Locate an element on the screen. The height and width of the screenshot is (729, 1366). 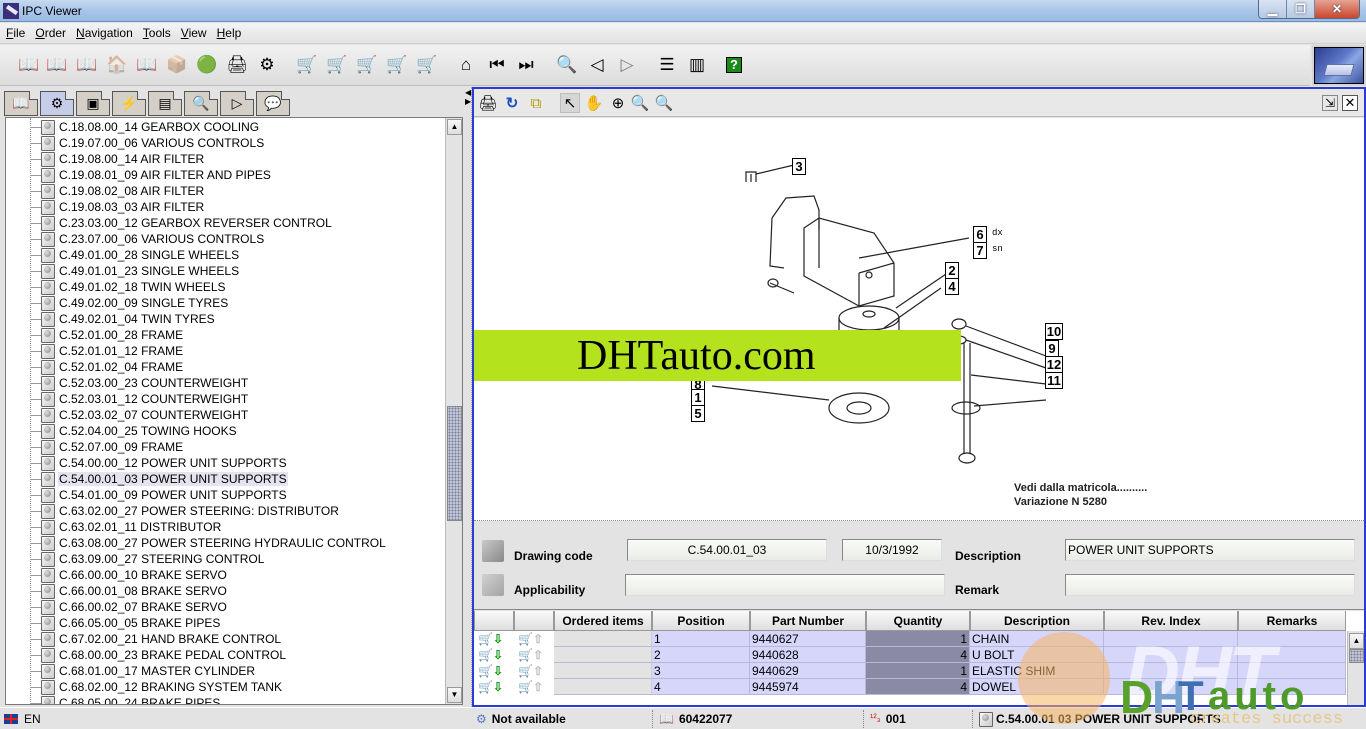
language-indicator: EN is located at coordinates (22, 719).